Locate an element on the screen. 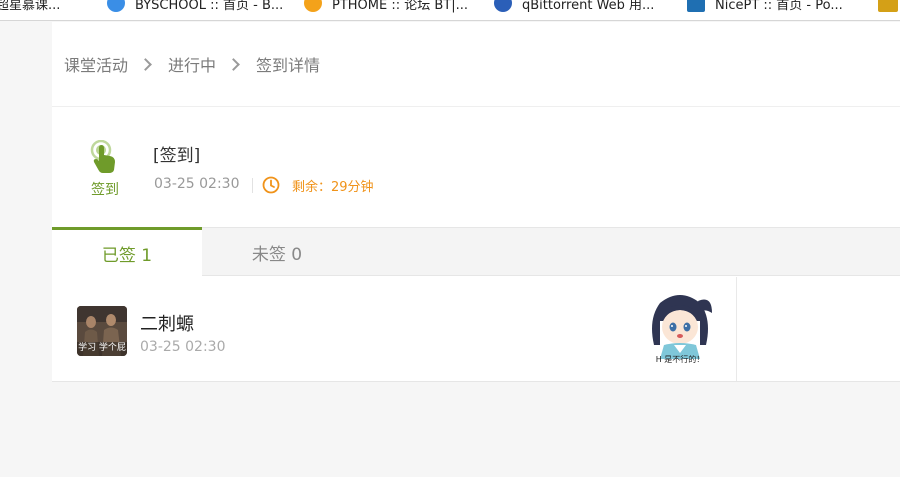 This screenshot has height=477, width=900. avatar: 学习 学个屁 is located at coordinates (102, 331).